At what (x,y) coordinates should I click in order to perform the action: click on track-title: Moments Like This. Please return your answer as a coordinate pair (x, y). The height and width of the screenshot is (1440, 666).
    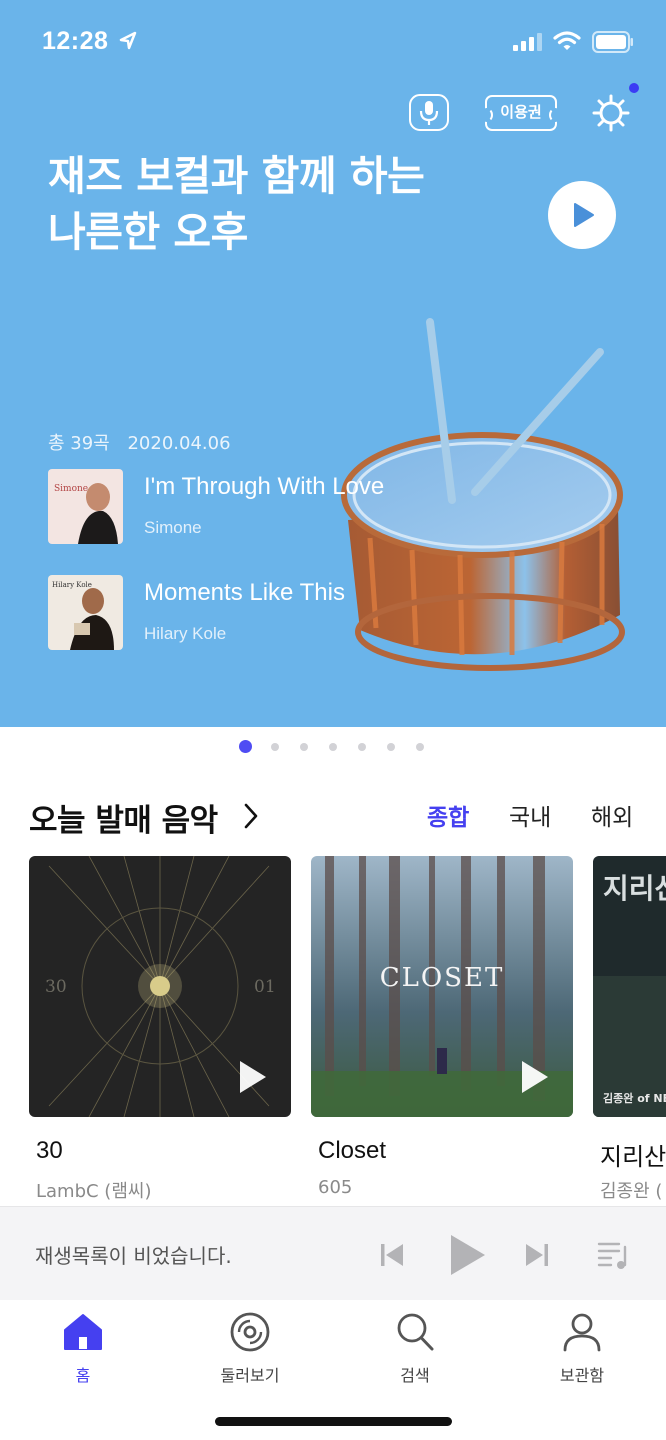
    Looking at the image, I should click on (244, 592).